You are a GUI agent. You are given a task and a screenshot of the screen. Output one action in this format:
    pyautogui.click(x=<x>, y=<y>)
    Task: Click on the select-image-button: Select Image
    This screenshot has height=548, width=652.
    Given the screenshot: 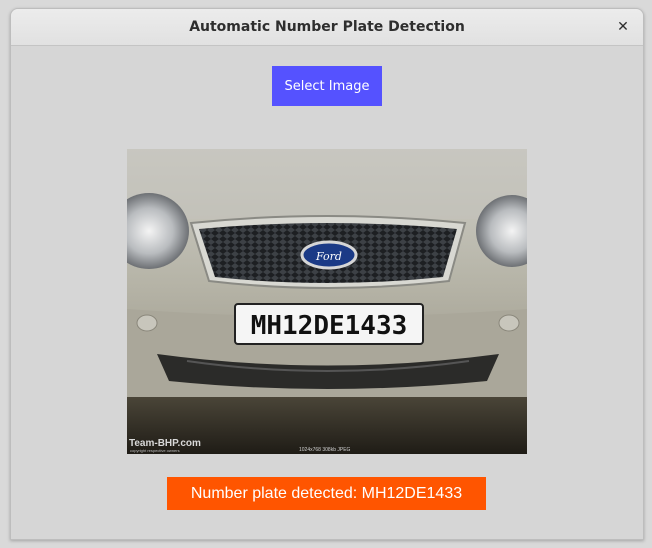 What is the action you would take?
    pyautogui.click(x=327, y=86)
    